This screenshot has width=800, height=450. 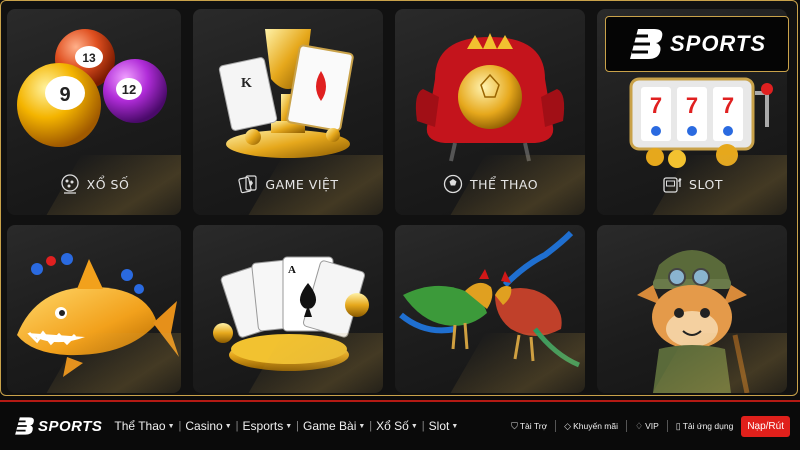 I want to click on slot-machine-icon, so click(x=672, y=184).